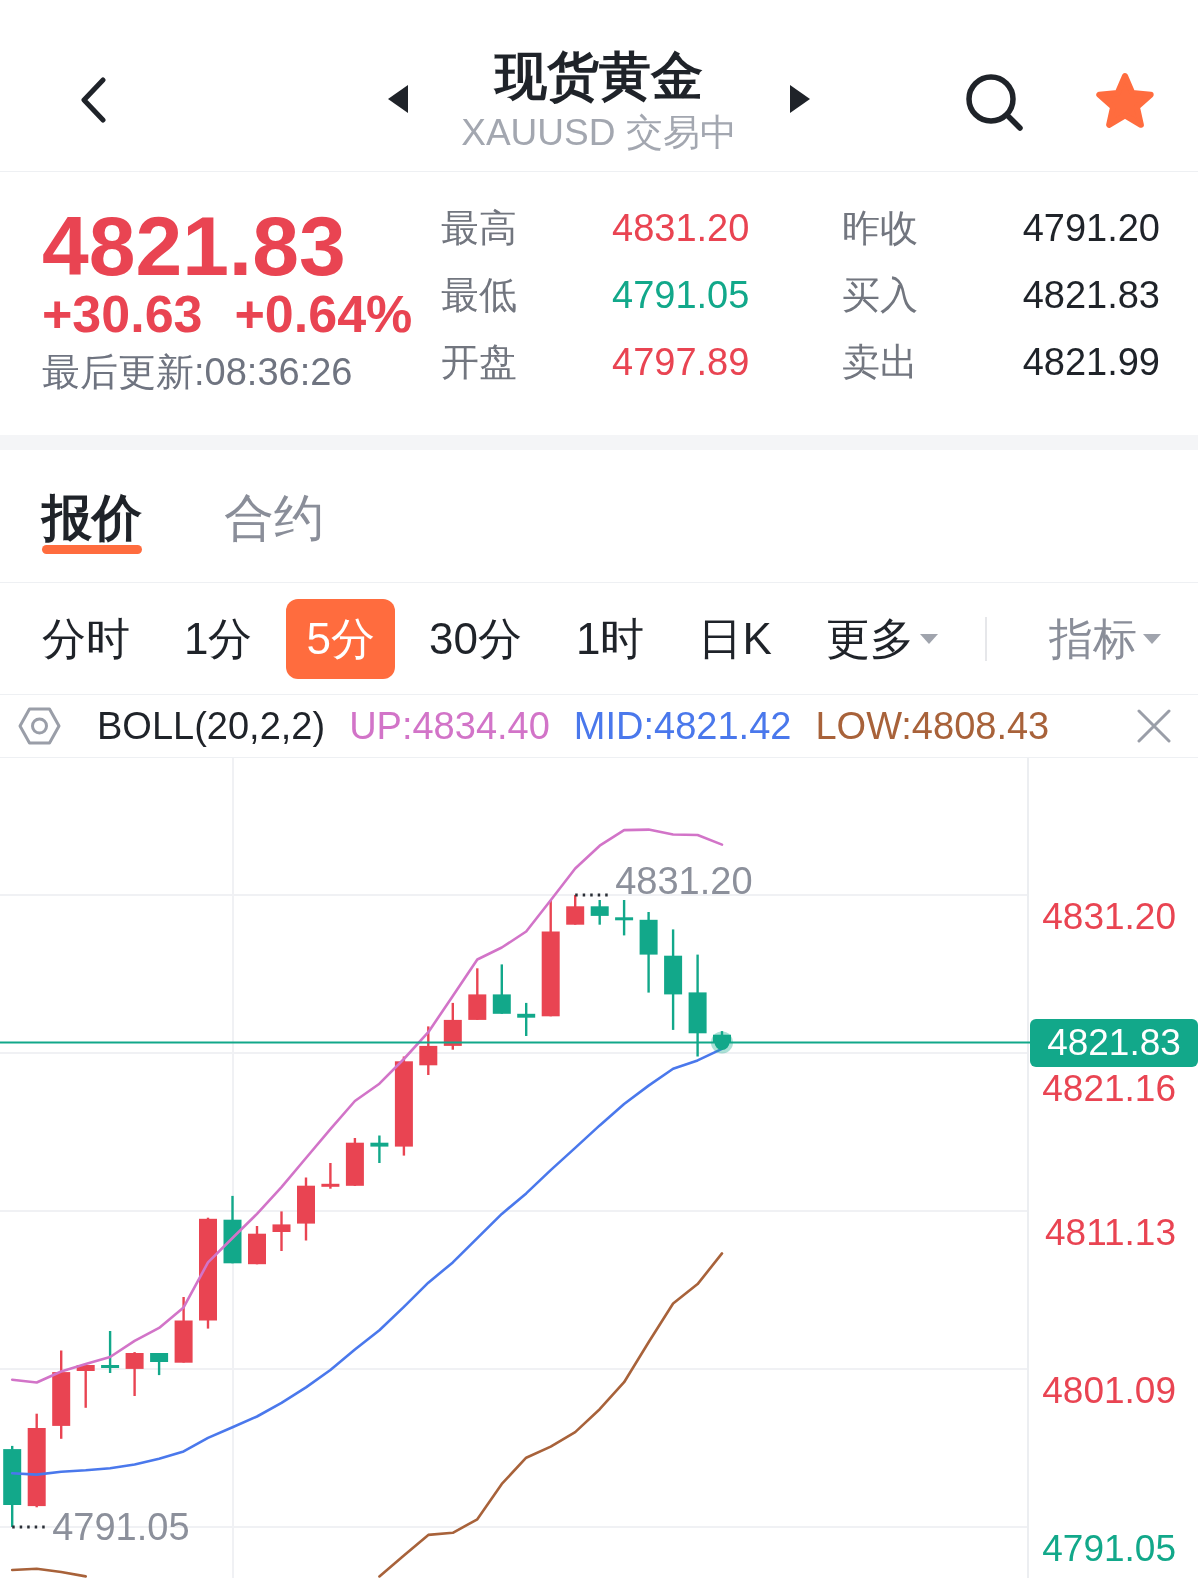 The height and width of the screenshot is (1582, 1198). I want to click on stat-label: 最低, so click(479, 294).